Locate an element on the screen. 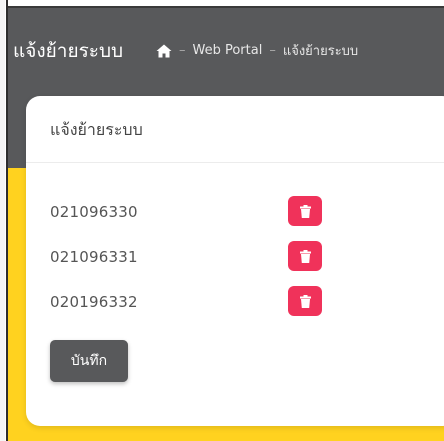 The image size is (444, 441). list-item: 020196332 is located at coordinates (200, 303).